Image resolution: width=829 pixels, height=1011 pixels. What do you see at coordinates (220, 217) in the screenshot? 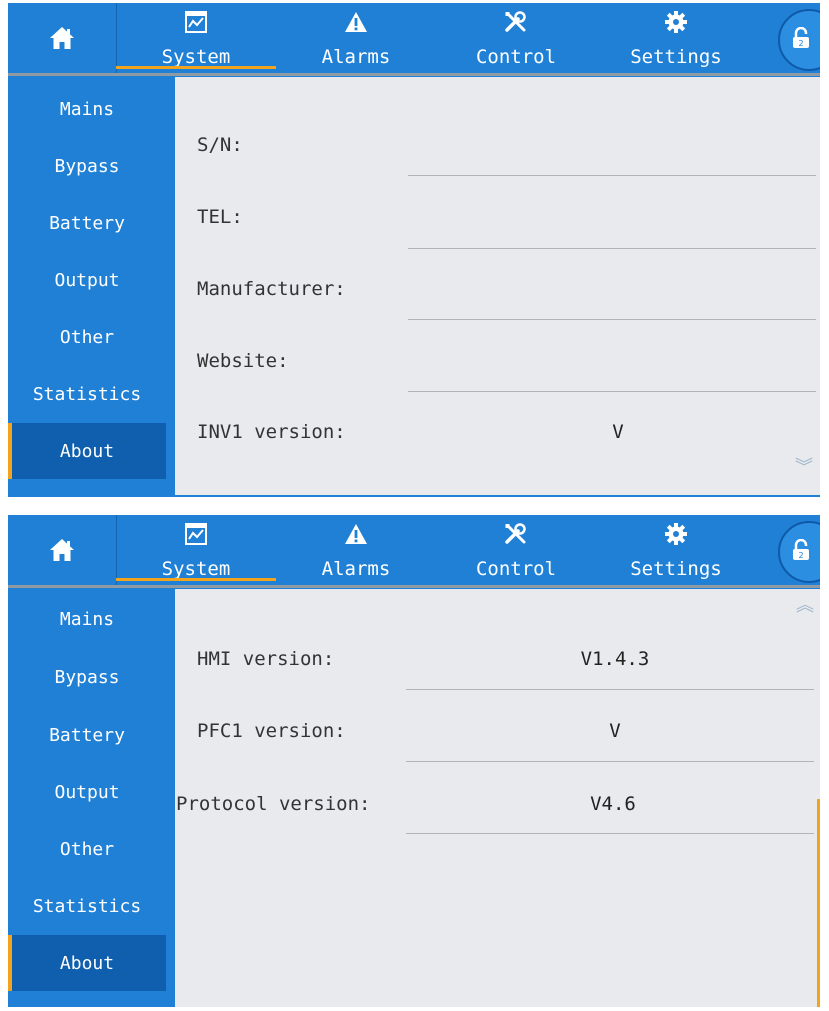
I see `row-label-tel: TEL:` at bounding box center [220, 217].